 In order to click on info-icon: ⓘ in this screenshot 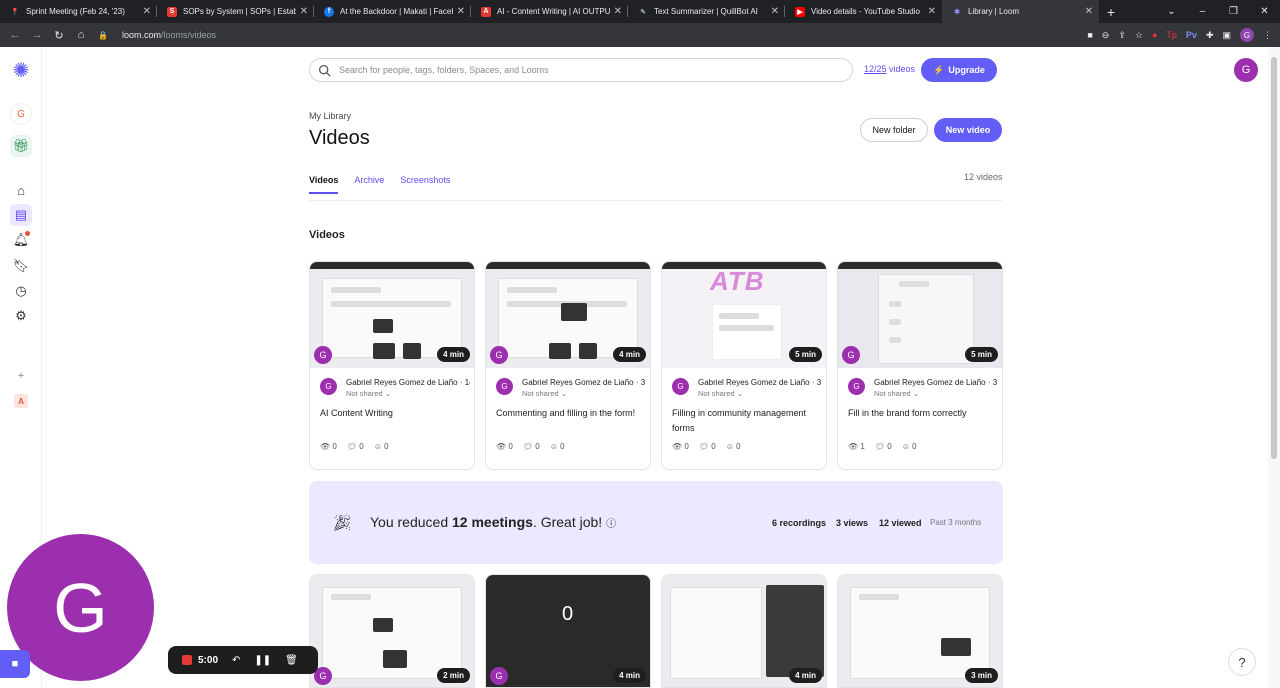, I will do `click(611, 524)`.